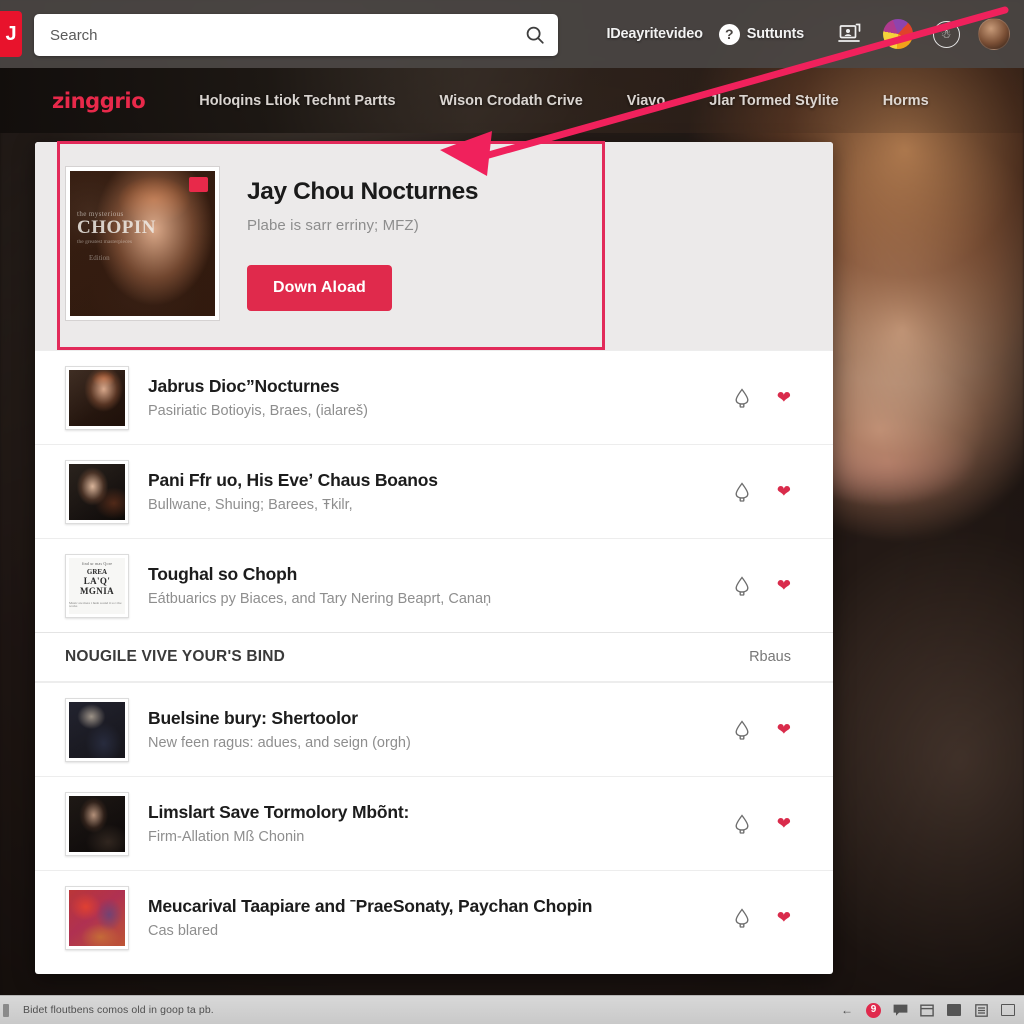 This screenshot has height=1024, width=1024. I want to click on section-header: NOUGILE VIVE YOUR'S BIND Rbaus, so click(434, 657).